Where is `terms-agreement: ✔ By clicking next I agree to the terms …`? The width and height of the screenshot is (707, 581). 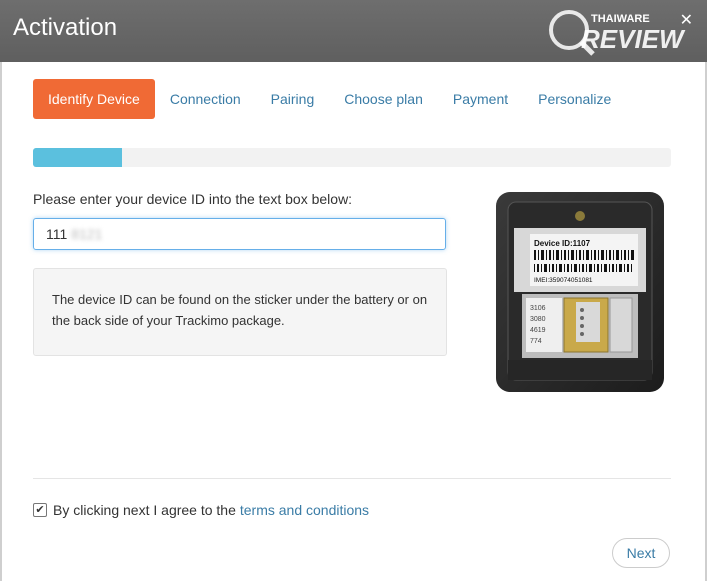
terms-agreement: ✔ By clicking next I agree to the terms … is located at coordinates (201, 510).